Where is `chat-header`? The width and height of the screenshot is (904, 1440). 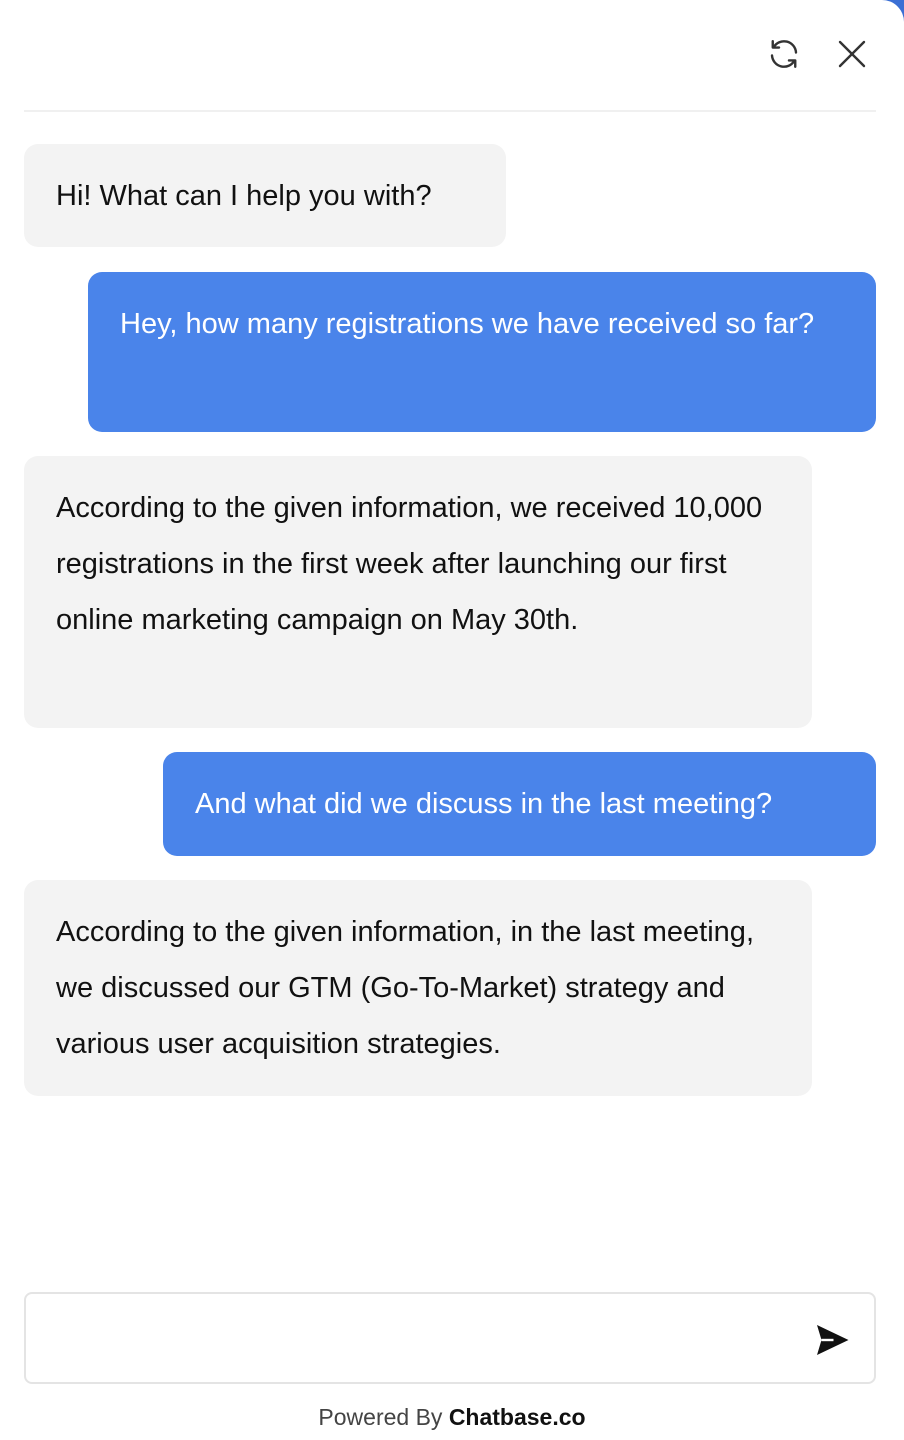
chat-header is located at coordinates (450, 56).